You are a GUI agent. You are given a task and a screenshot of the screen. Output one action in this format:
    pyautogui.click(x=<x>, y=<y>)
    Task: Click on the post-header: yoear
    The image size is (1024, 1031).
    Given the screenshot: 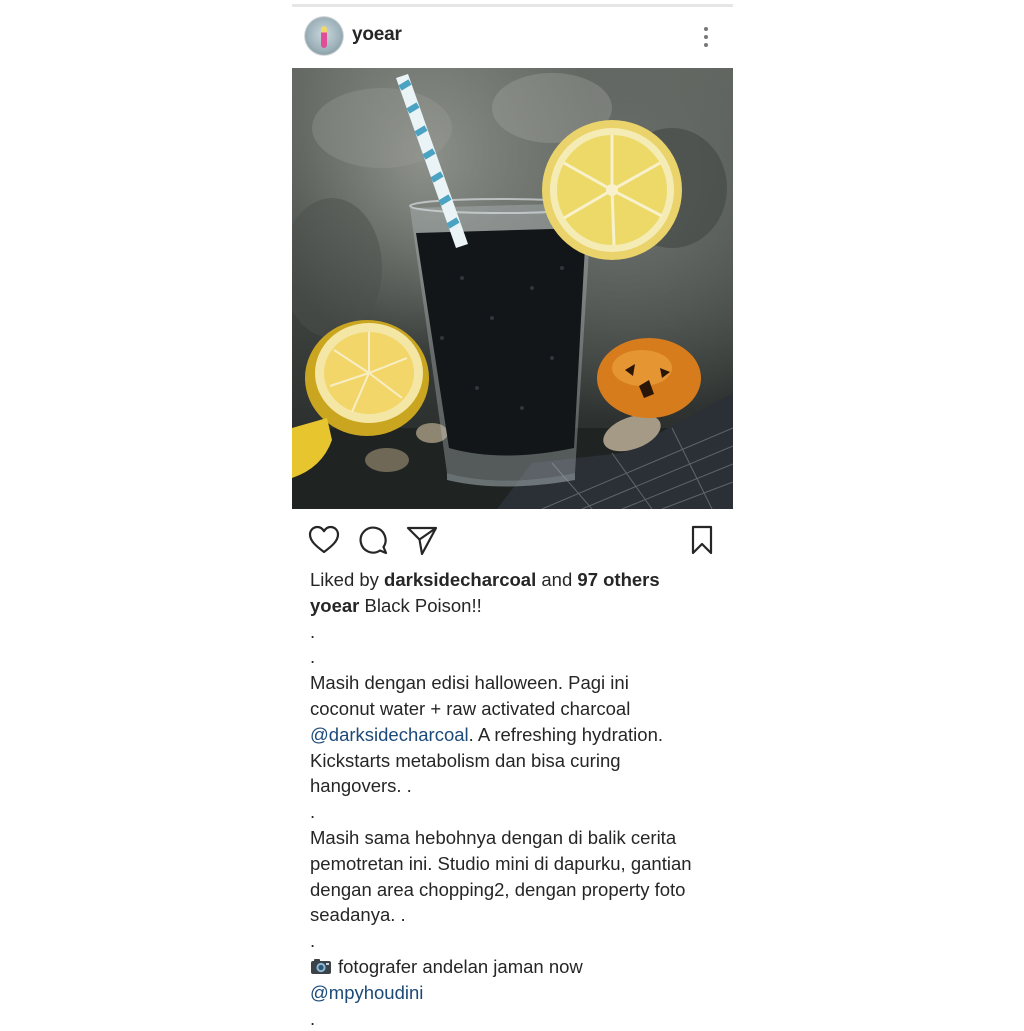 What is the action you would take?
    pyautogui.click(x=512, y=37)
    